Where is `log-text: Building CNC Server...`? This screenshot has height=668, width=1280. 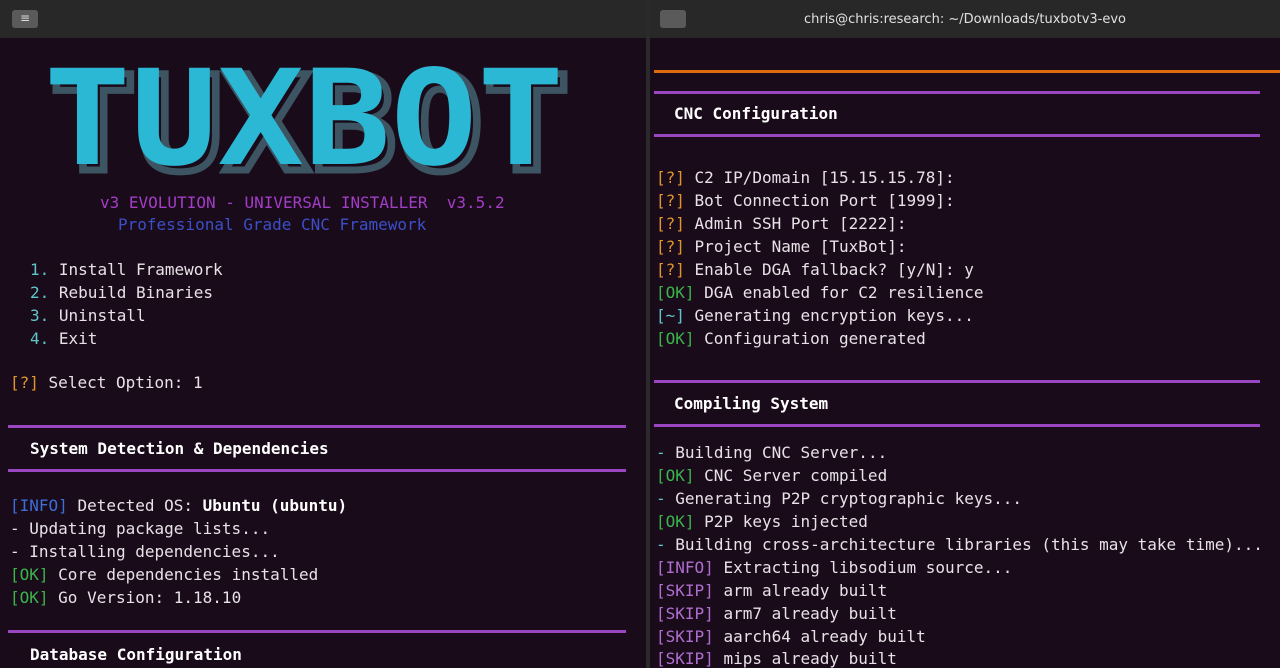
log-text: Building CNC Server... is located at coordinates (781, 452).